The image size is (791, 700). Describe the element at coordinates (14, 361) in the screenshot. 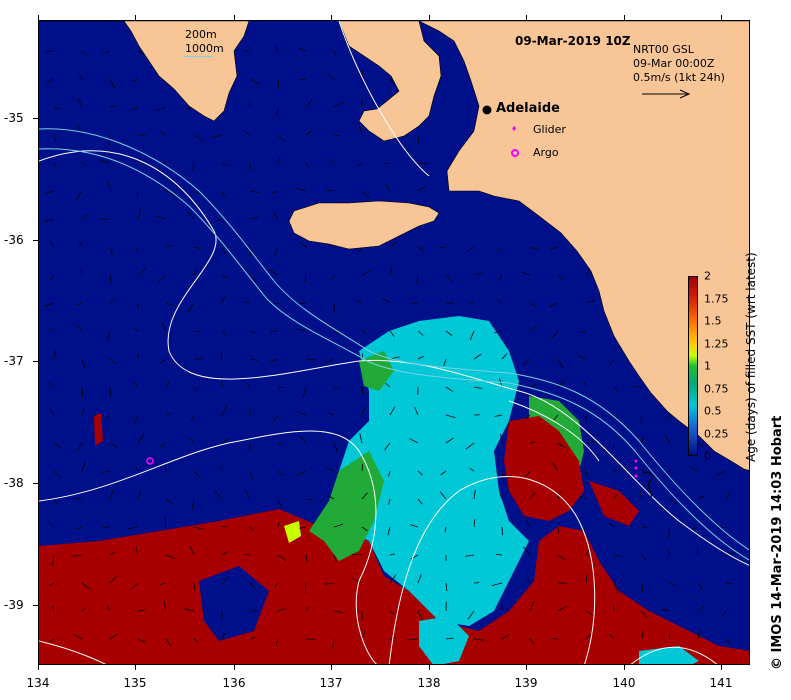

I see `y-tick-label: -37` at that location.